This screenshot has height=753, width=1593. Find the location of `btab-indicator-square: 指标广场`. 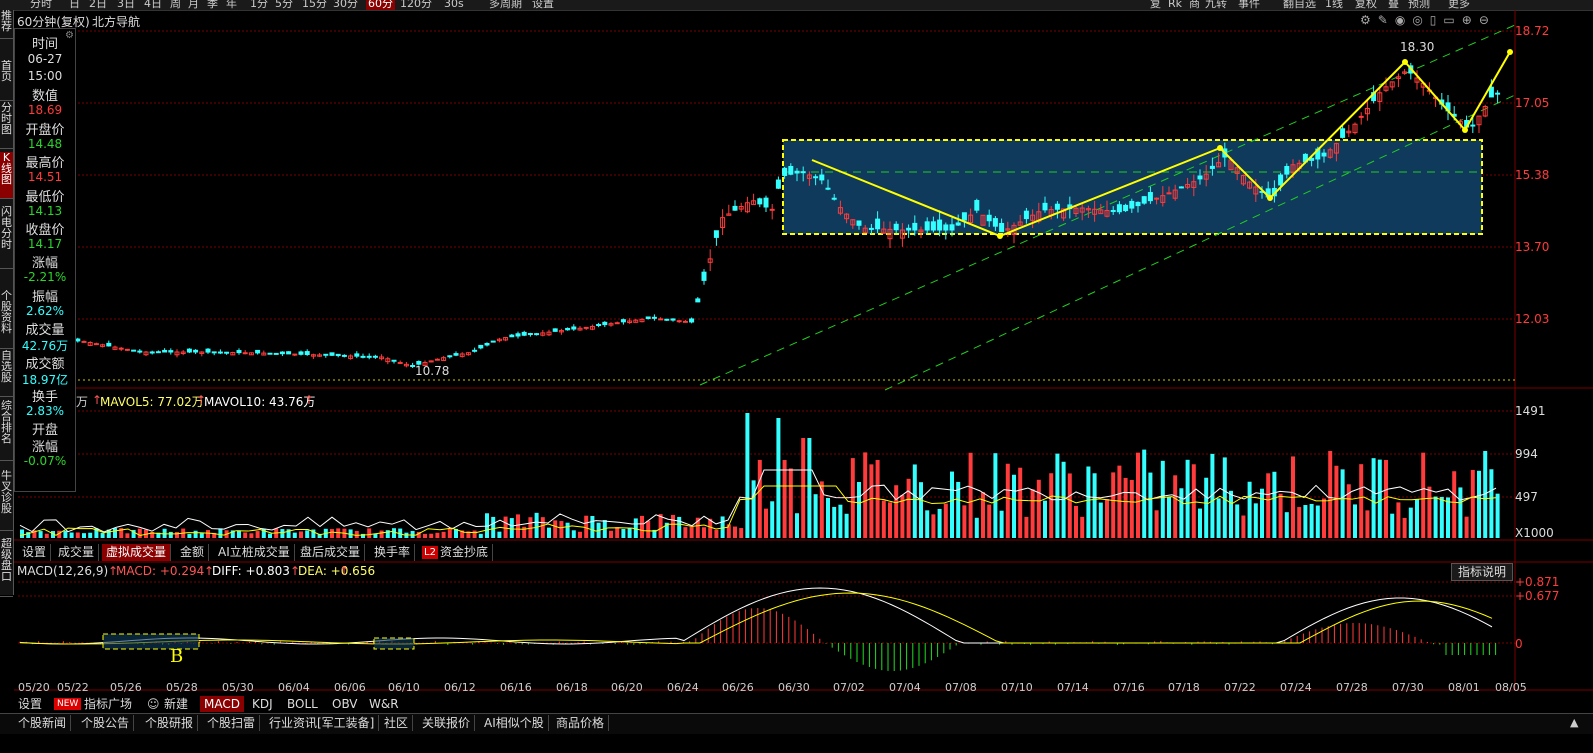

btab-indicator-square: 指标广场 is located at coordinates (108, 704).